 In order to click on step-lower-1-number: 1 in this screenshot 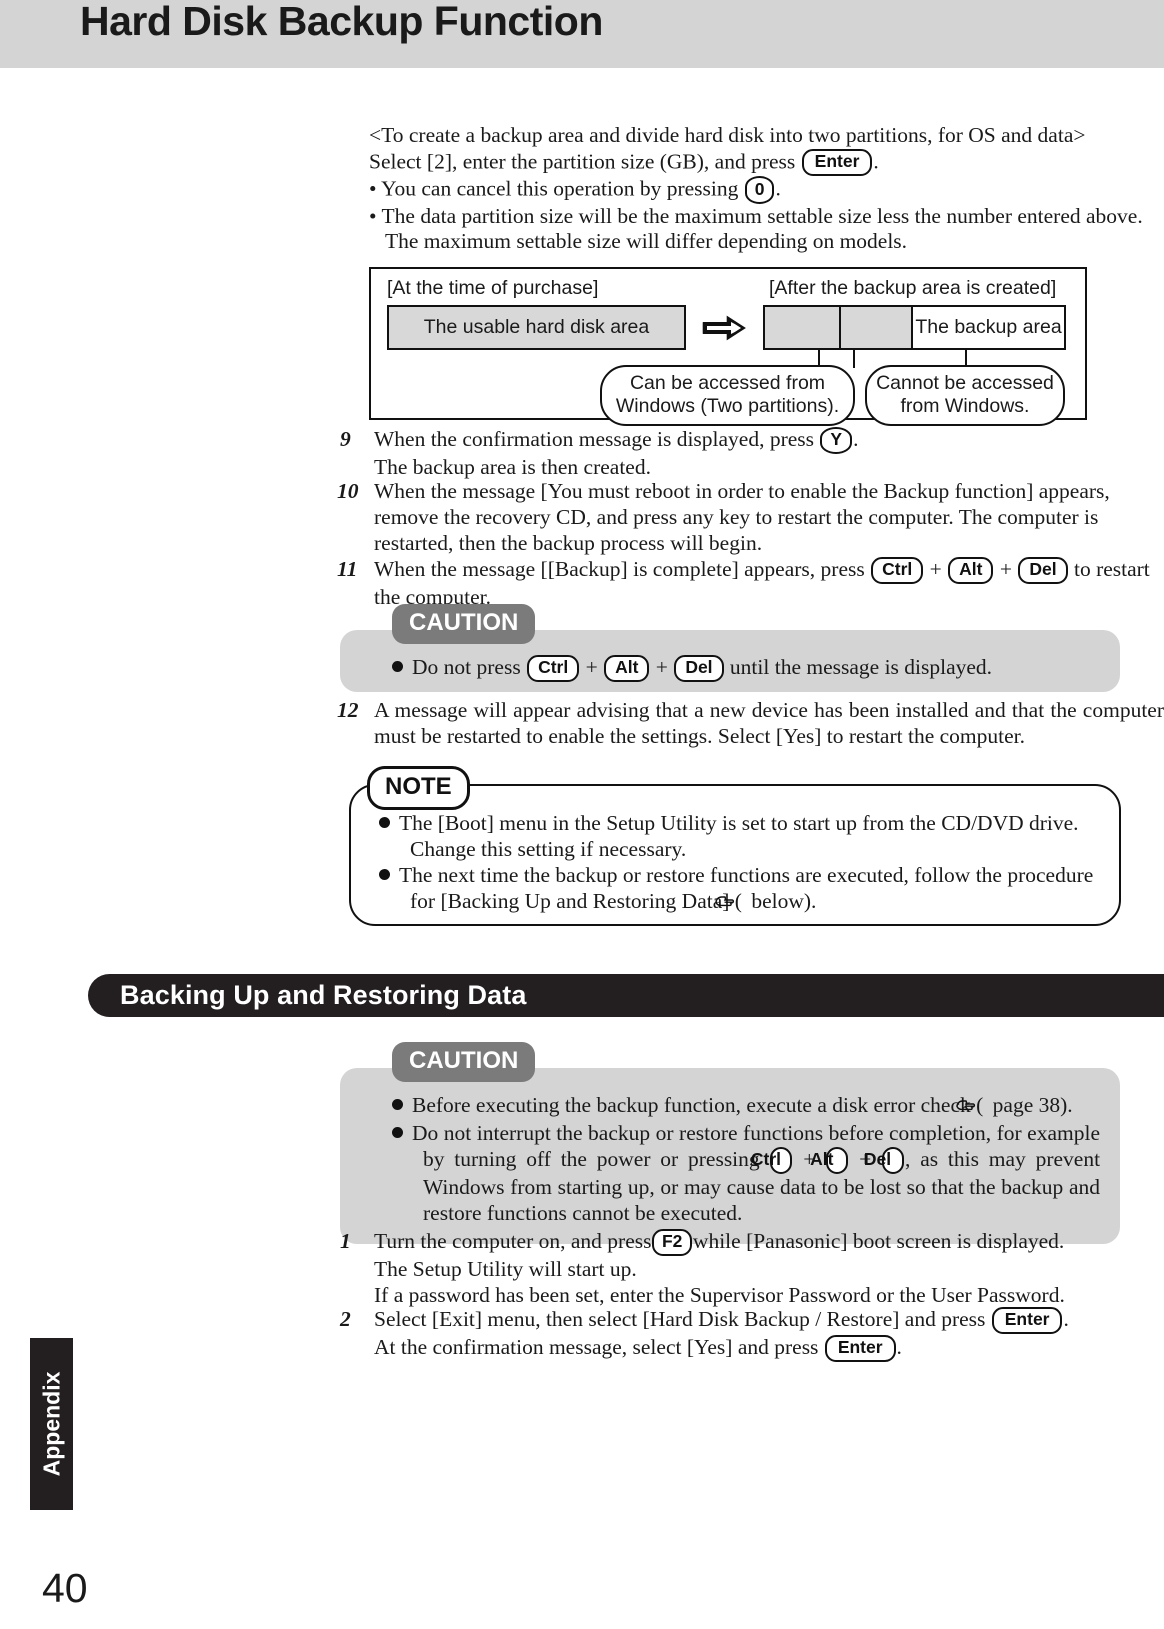, I will do `click(345, 1241)`.